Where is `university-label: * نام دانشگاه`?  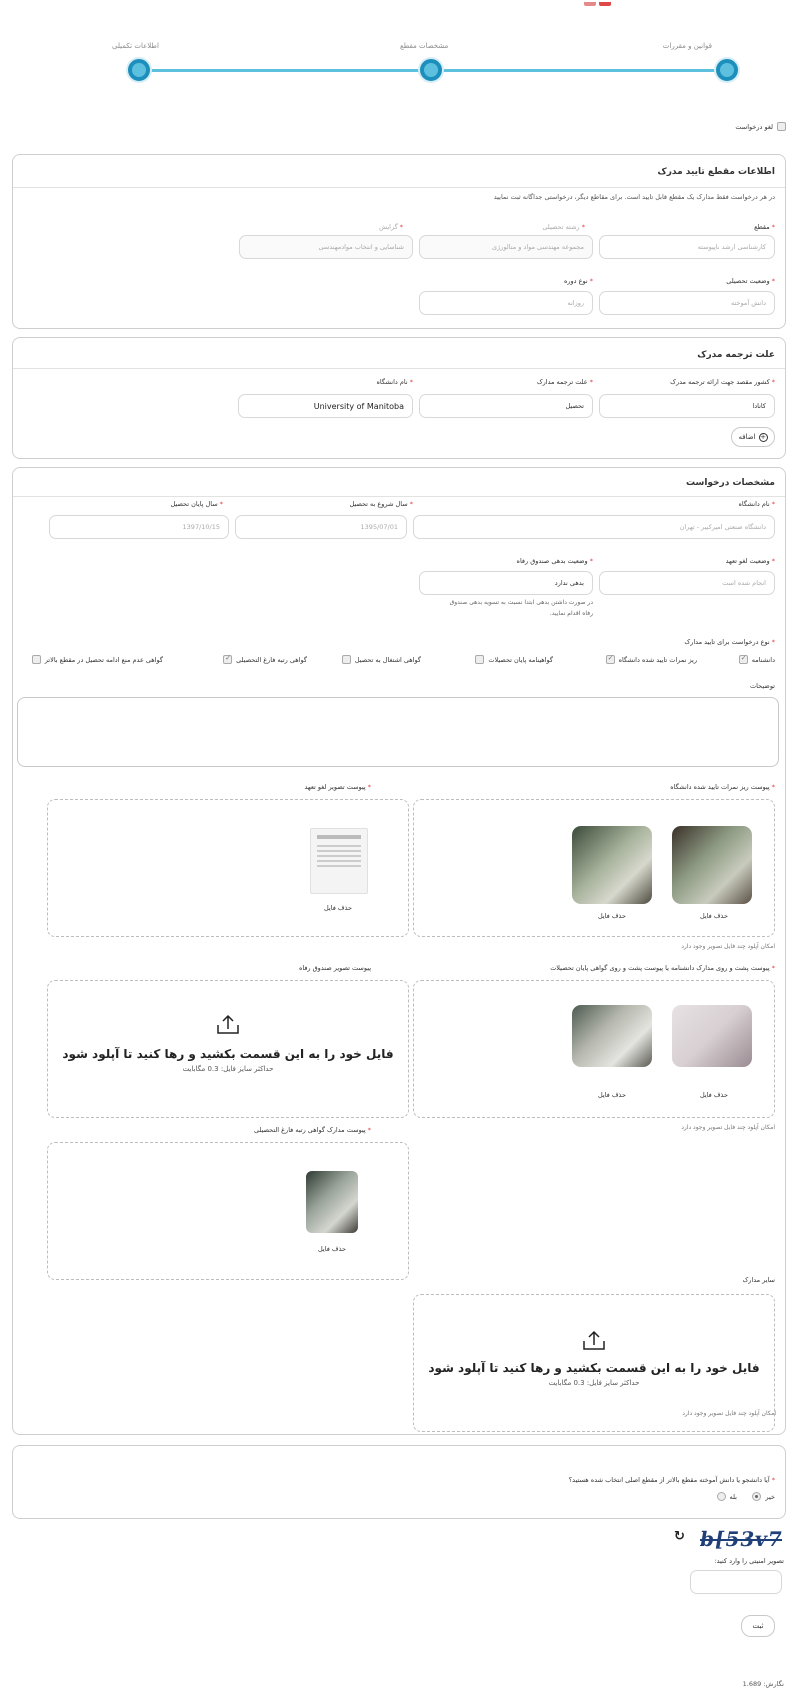
university-label: * نام دانشگاه is located at coordinates (395, 382).